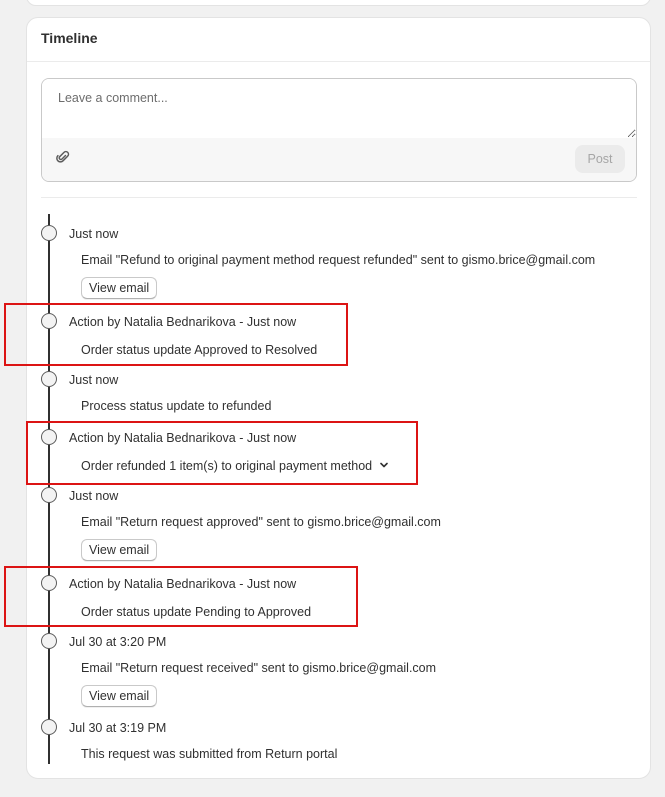  I want to click on previous-card-edge, so click(338, 3).